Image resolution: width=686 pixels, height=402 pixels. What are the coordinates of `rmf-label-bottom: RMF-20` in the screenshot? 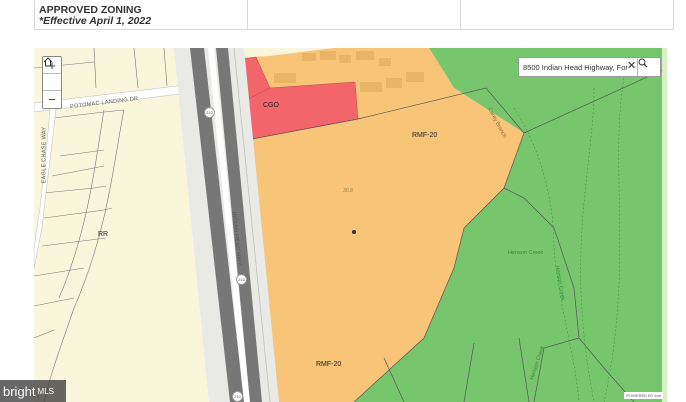 It's located at (329, 364).